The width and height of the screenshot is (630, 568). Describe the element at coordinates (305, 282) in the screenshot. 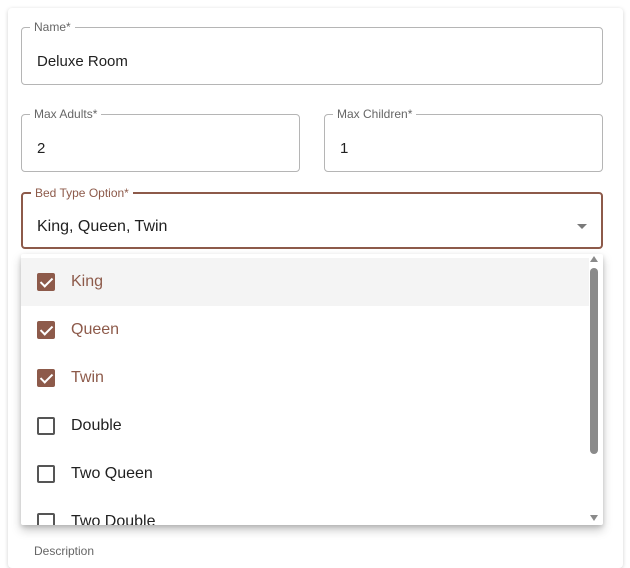

I see `option-king: King` at that location.